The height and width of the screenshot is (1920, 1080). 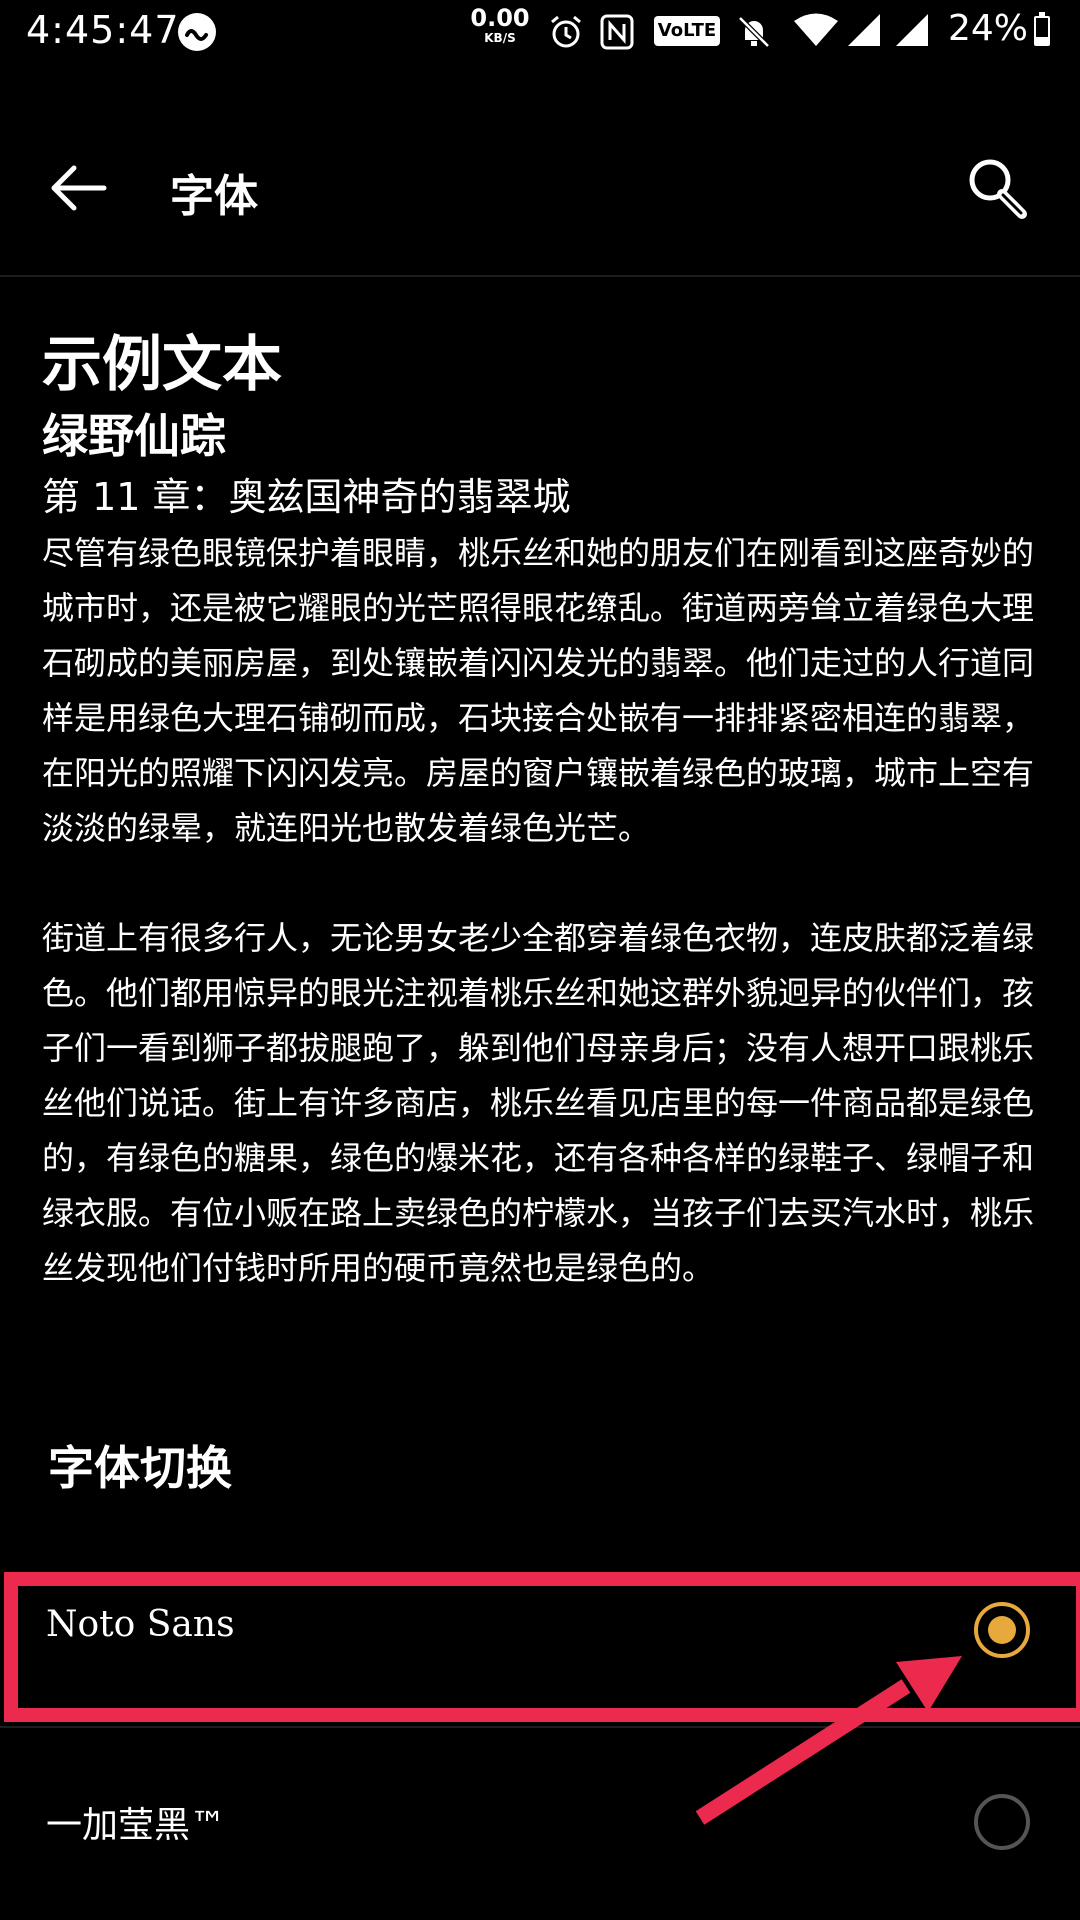 I want to click on volte-icon: VoLTE, so click(x=687, y=31).